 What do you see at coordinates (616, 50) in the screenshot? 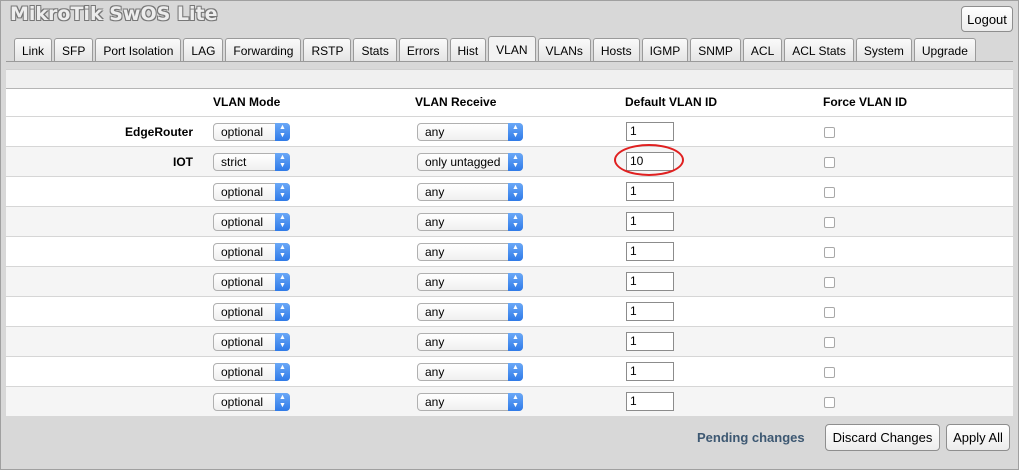
I see `tab-hosts: Hosts` at bounding box center [616, 50].